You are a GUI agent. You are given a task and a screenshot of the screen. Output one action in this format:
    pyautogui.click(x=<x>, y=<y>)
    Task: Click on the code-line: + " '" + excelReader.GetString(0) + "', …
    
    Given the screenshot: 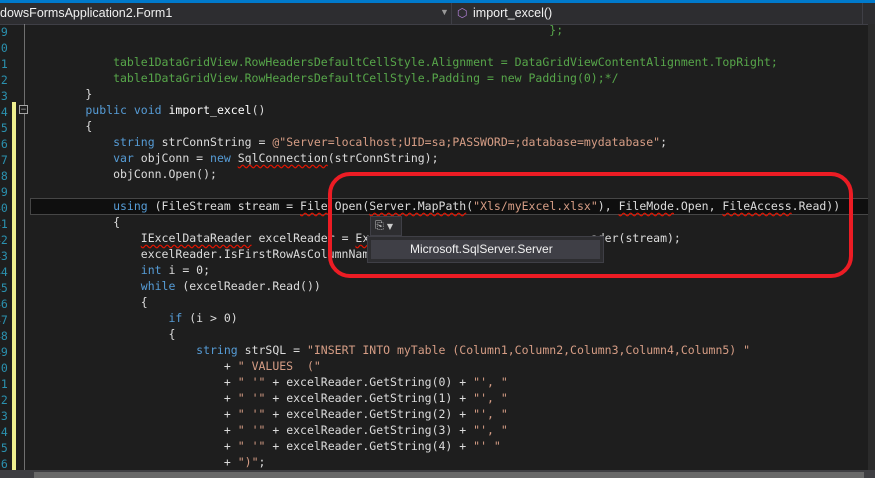 What is the action you would take?
    pyautogui.click(x=269, y=382)
    